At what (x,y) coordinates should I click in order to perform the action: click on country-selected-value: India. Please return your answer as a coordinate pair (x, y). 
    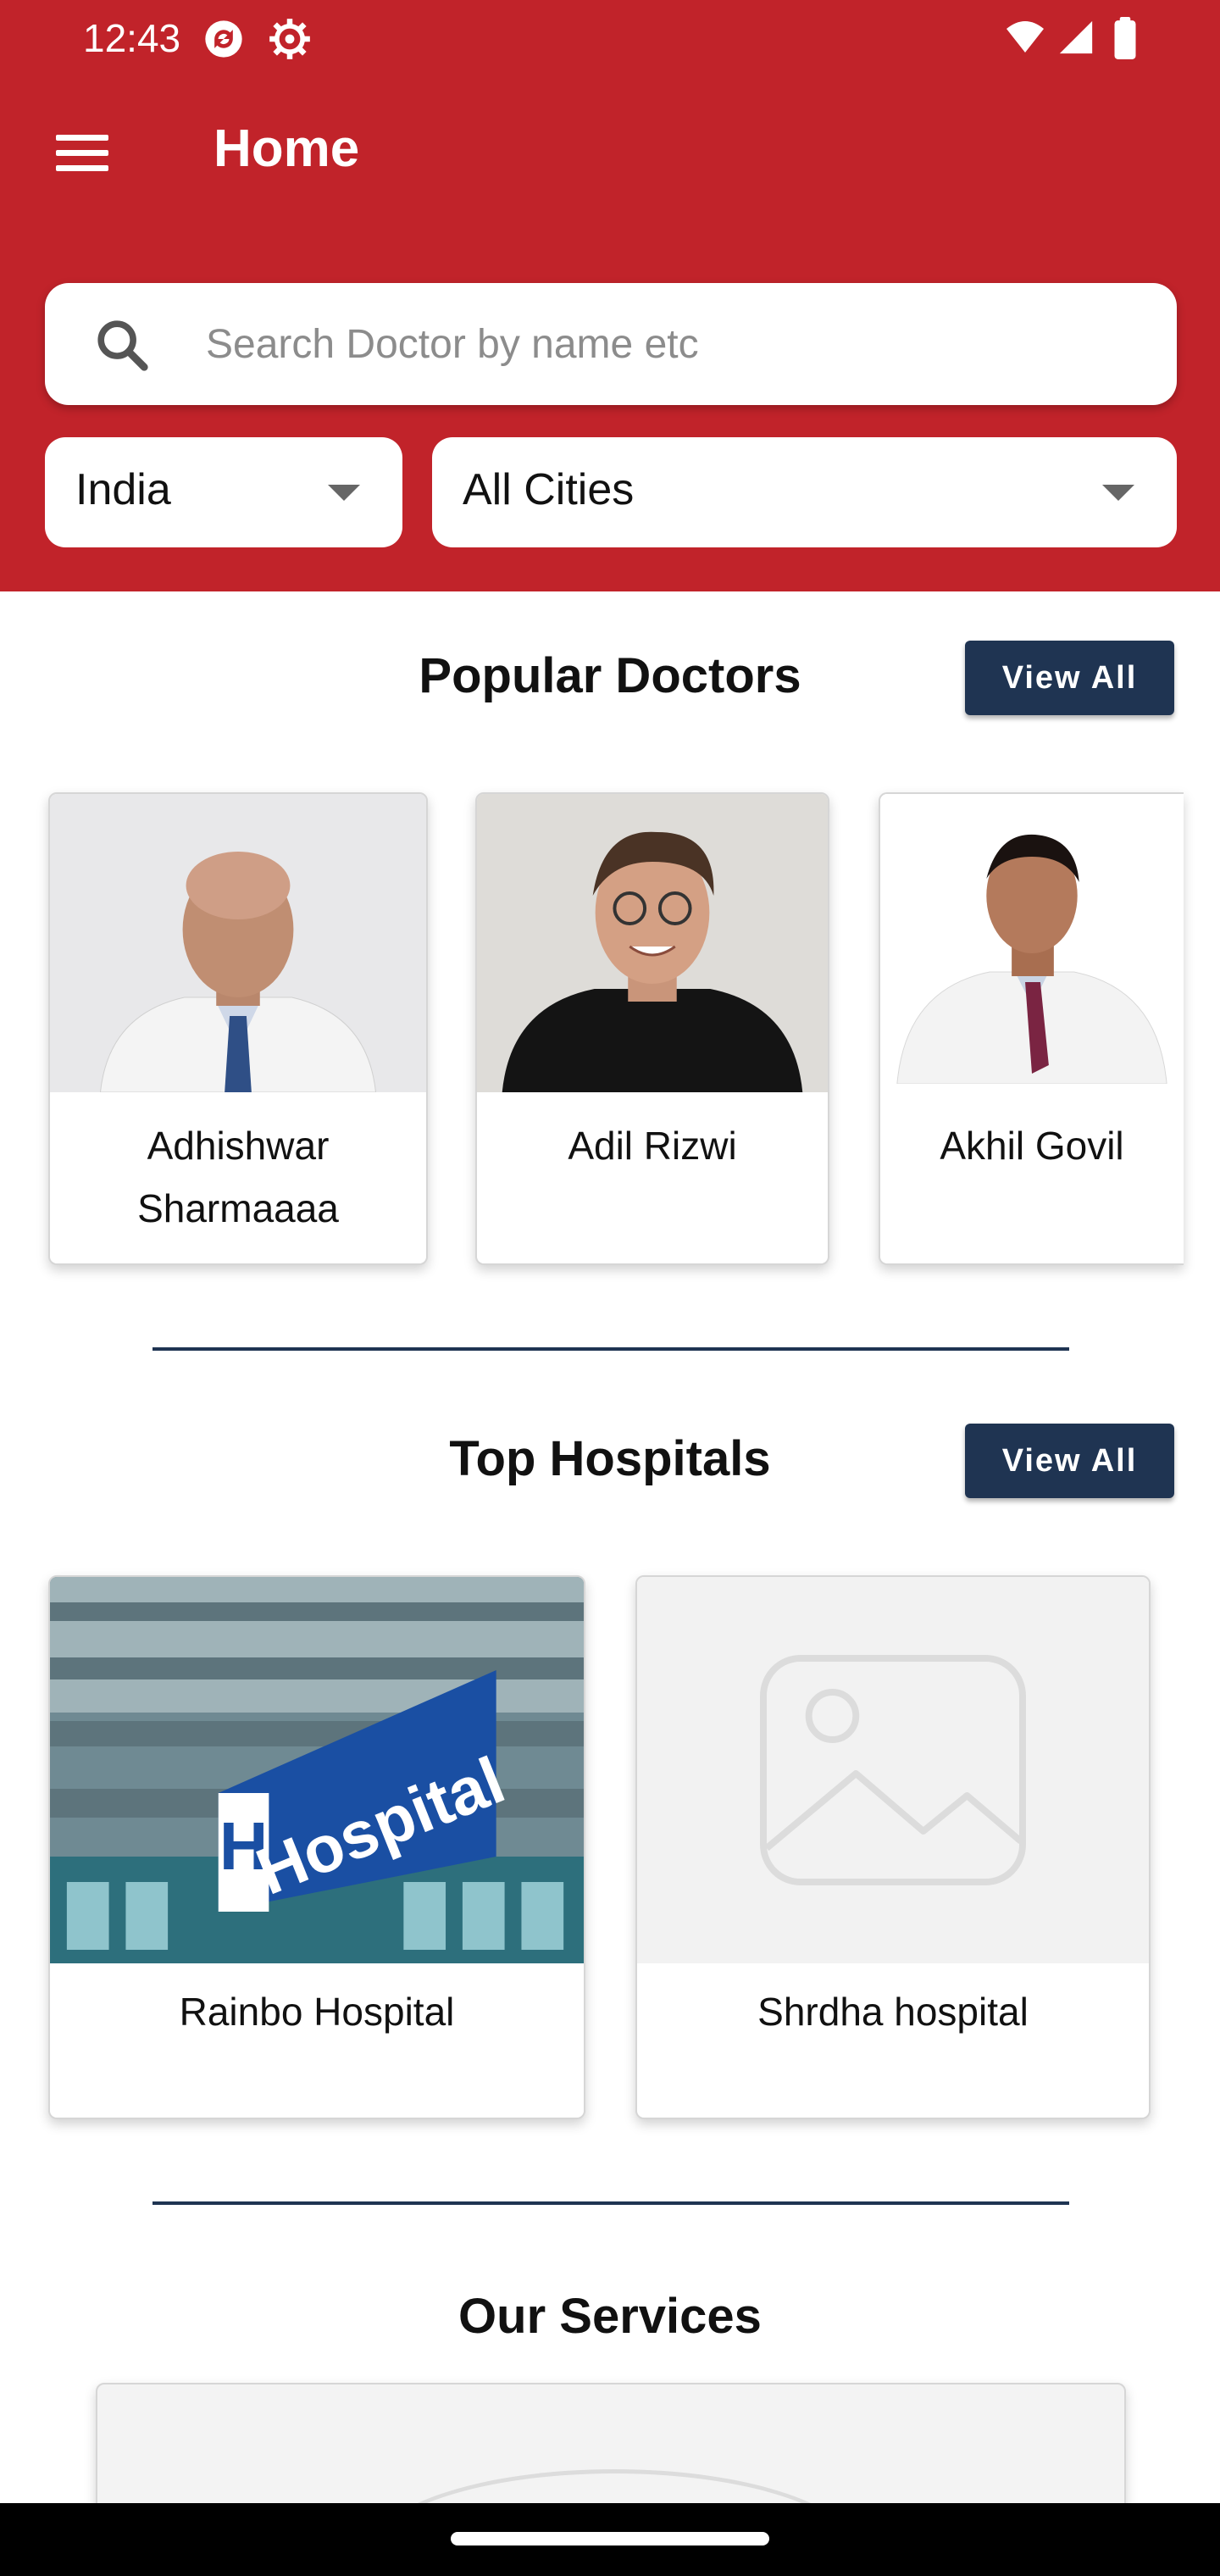
    Looking at the image, I should click on (123, 489).